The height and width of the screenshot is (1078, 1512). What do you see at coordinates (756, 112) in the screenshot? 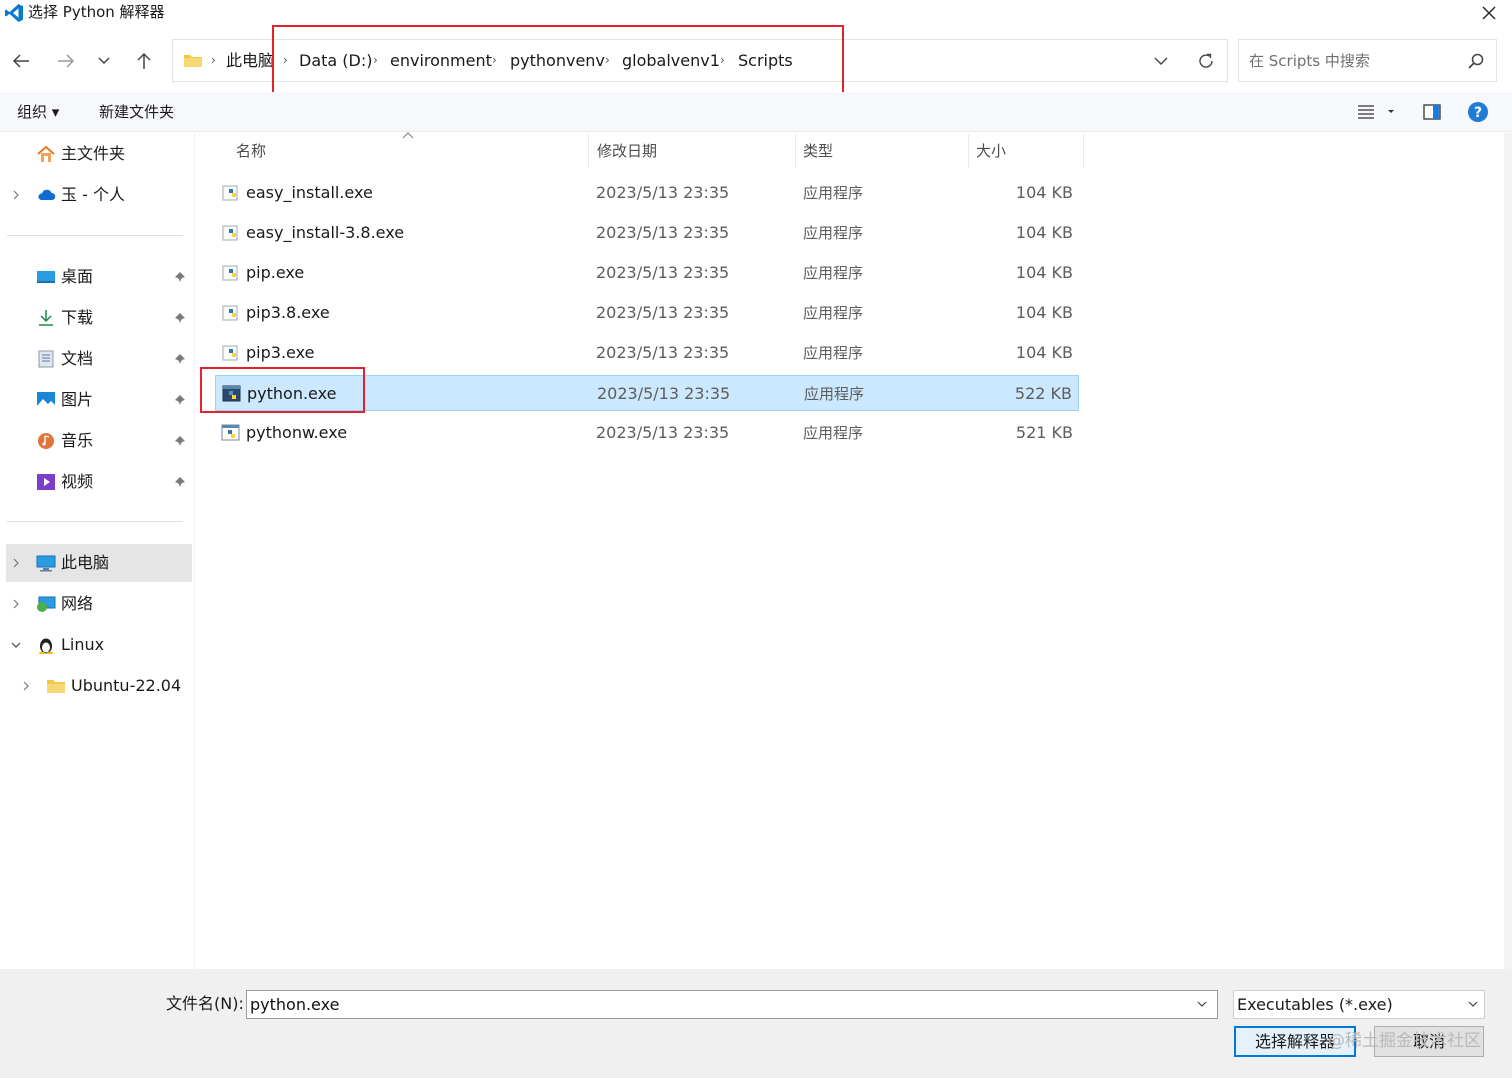
I see `command-bar: 组织 ▾ 新建文件夹 ?` at bounding box center [756, 112].